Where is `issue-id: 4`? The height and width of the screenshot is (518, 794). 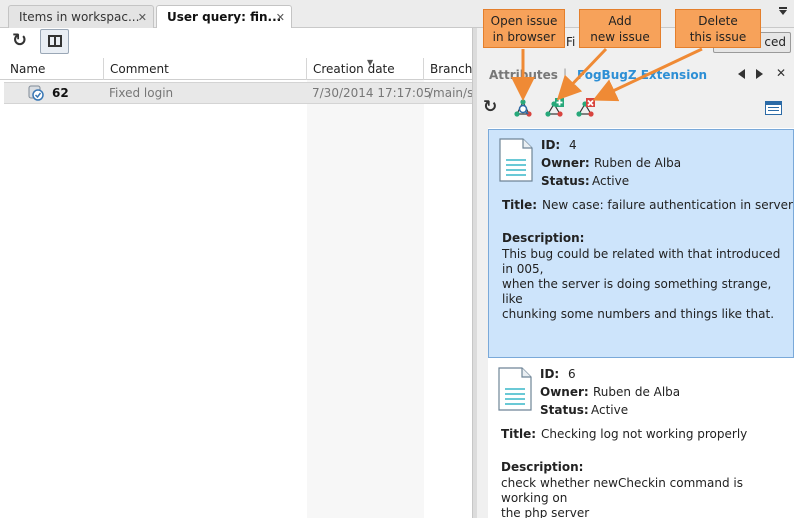
issue-id: 4 is located at coordinates (573, 145).